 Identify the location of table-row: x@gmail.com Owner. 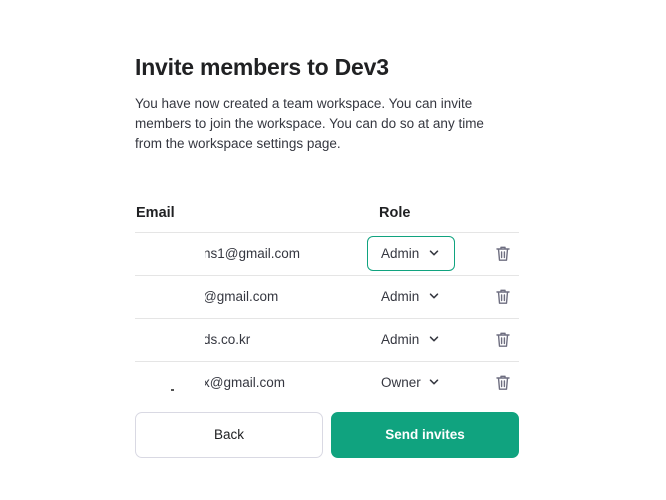
(327, 383).